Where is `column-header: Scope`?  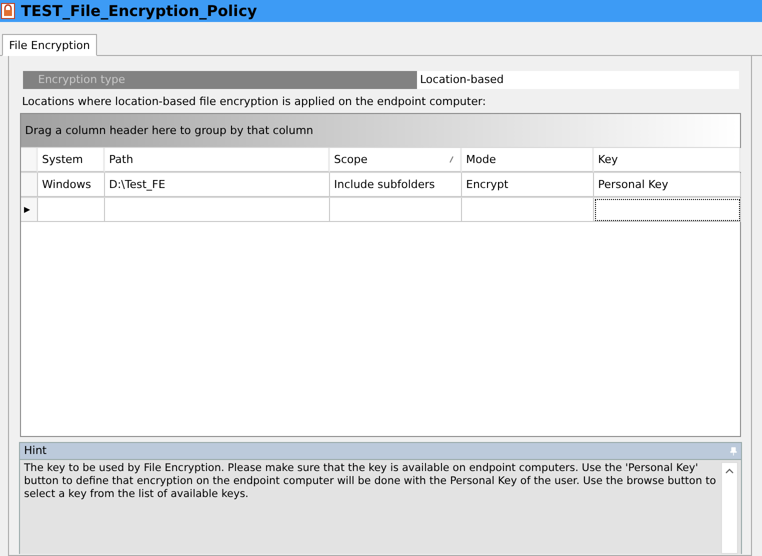 column-header: Scope is located at coordinates (396, 160).